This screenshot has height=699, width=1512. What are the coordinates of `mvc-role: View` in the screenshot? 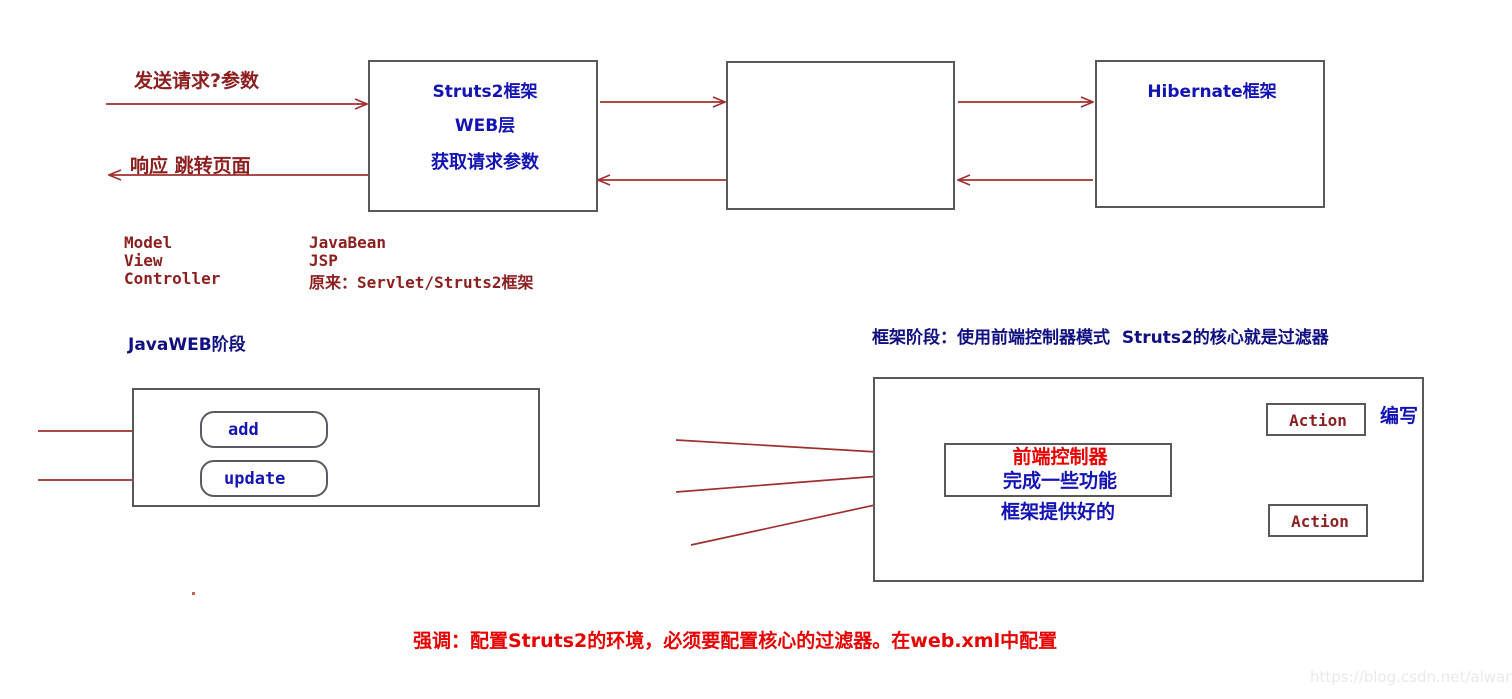 It's located at (143, 260).